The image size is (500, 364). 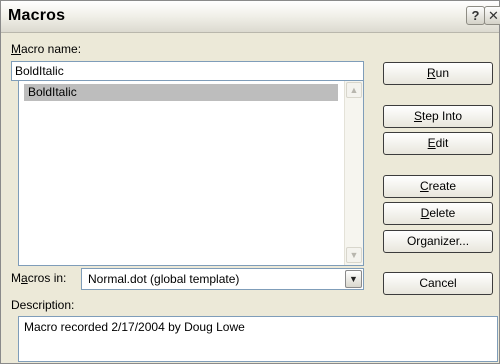 What do you see at coordinates (52, 92) in the screenshot?
I see `list-item-label: BoldItalic` at bounding box center [52, 92].